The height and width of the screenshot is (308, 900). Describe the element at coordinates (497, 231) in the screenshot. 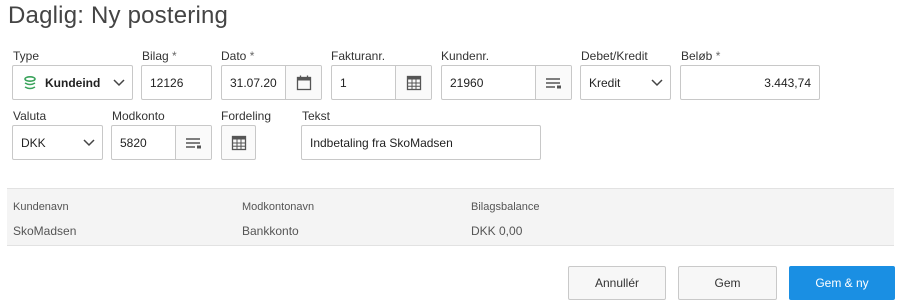

I see `bilagsbalance-value: DKK 0,00` at that location.